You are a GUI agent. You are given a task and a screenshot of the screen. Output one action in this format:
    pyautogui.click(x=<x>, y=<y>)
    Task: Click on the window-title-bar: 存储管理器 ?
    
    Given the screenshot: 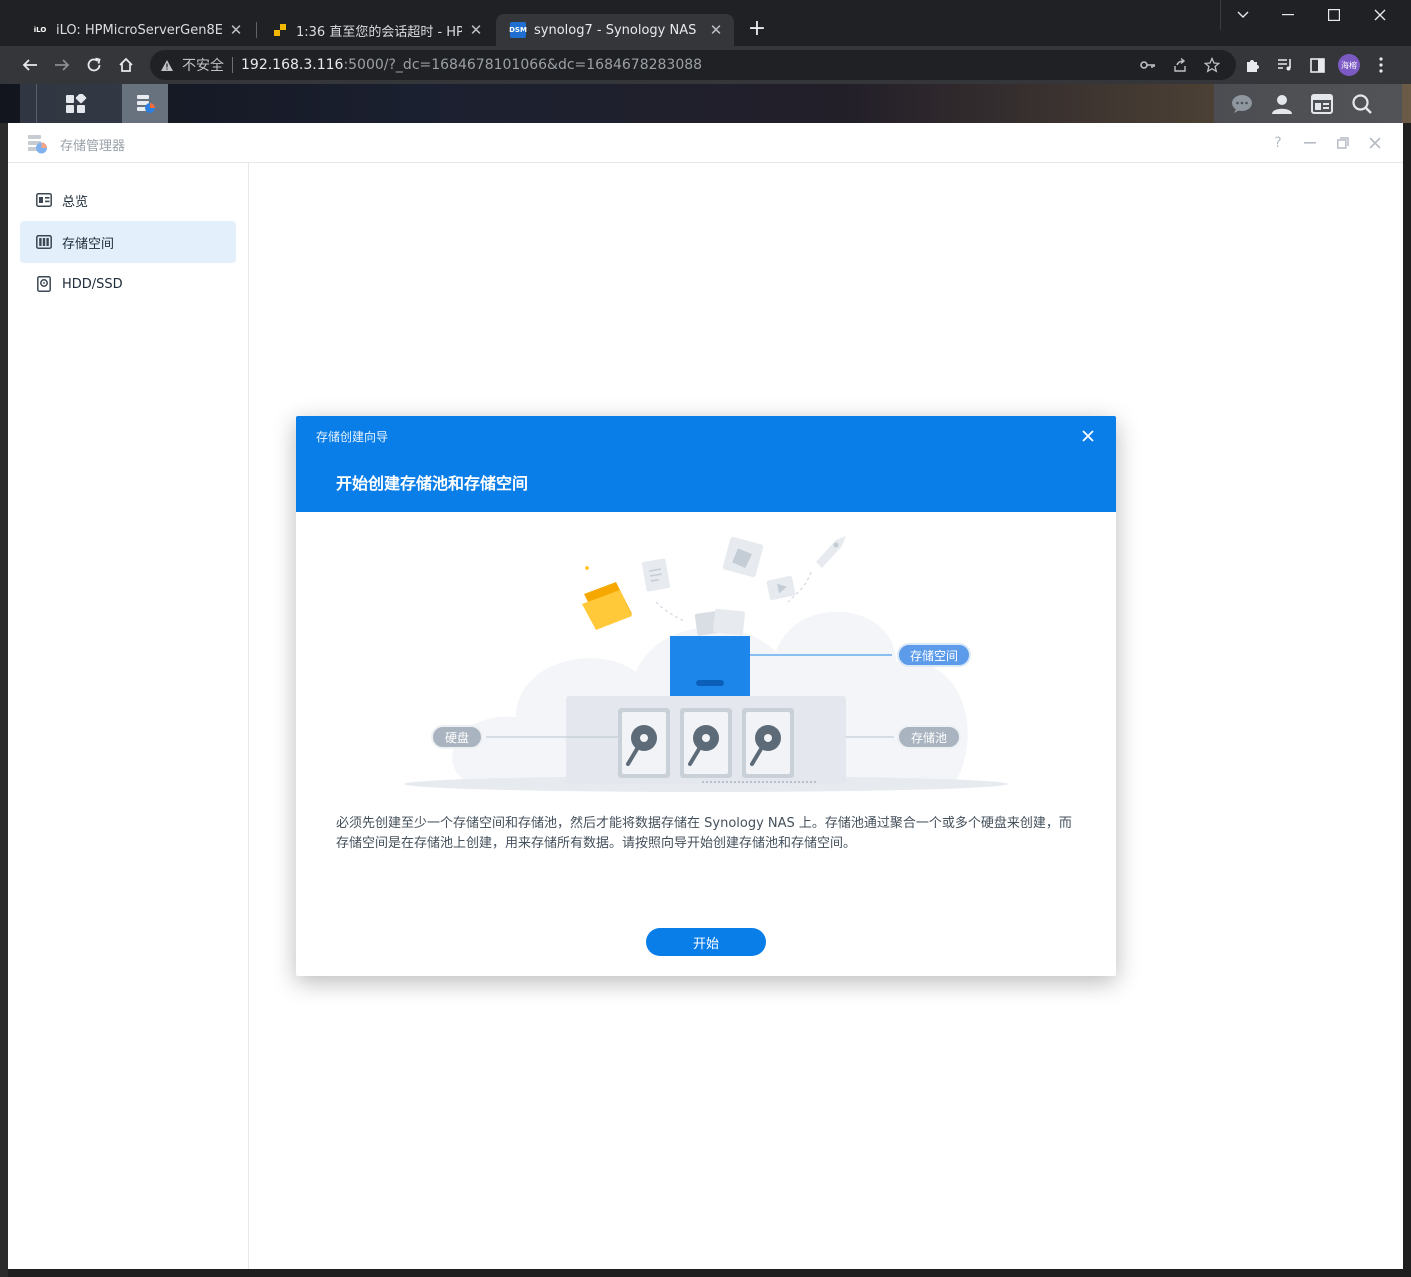 What is the action you would take?
    pyautogui.click(x=705, y=143)
    